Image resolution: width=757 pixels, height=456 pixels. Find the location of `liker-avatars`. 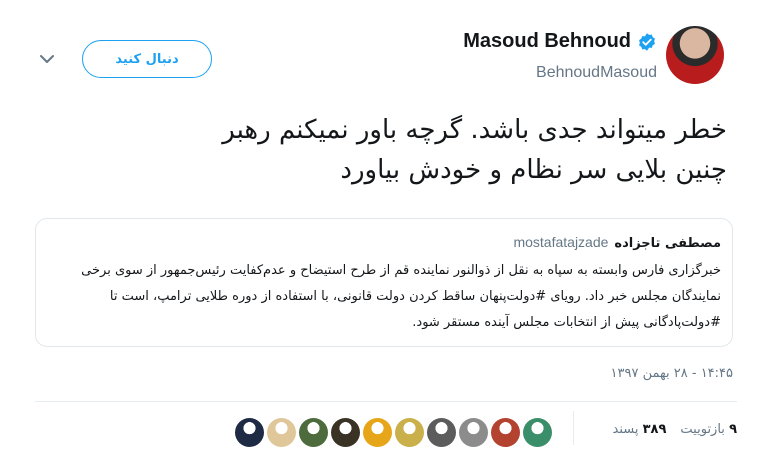

liker-avatars is located at coordinates (393, 432).